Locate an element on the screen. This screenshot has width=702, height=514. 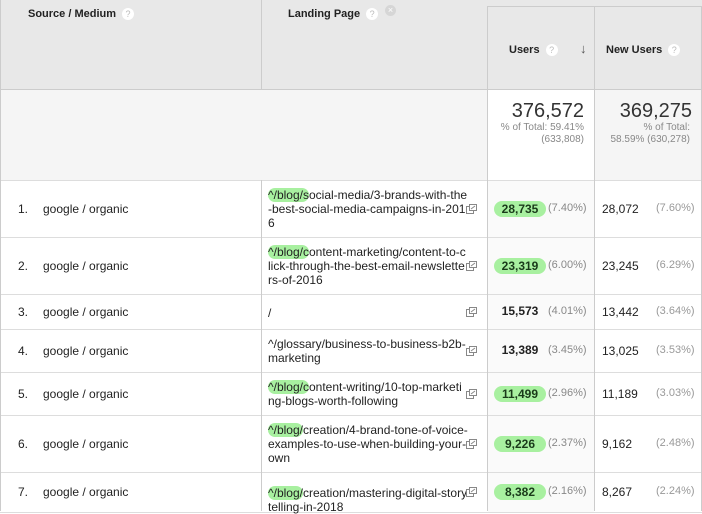
col-label: New Users is located at coordinates (634, 50).